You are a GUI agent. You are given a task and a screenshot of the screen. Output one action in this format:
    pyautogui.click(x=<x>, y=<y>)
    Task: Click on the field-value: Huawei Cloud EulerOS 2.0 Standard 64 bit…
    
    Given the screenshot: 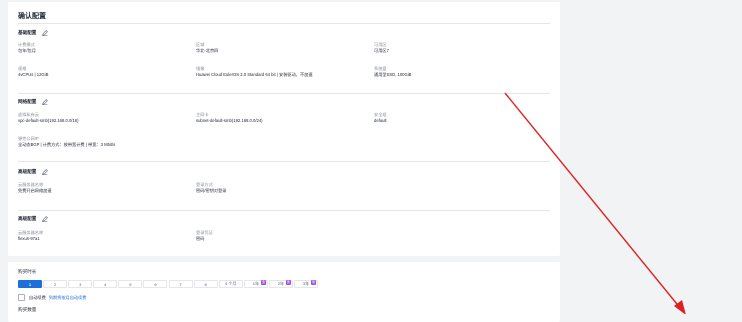 What is the action you would take?
    pyautogui.click(x=254, y=74)
    